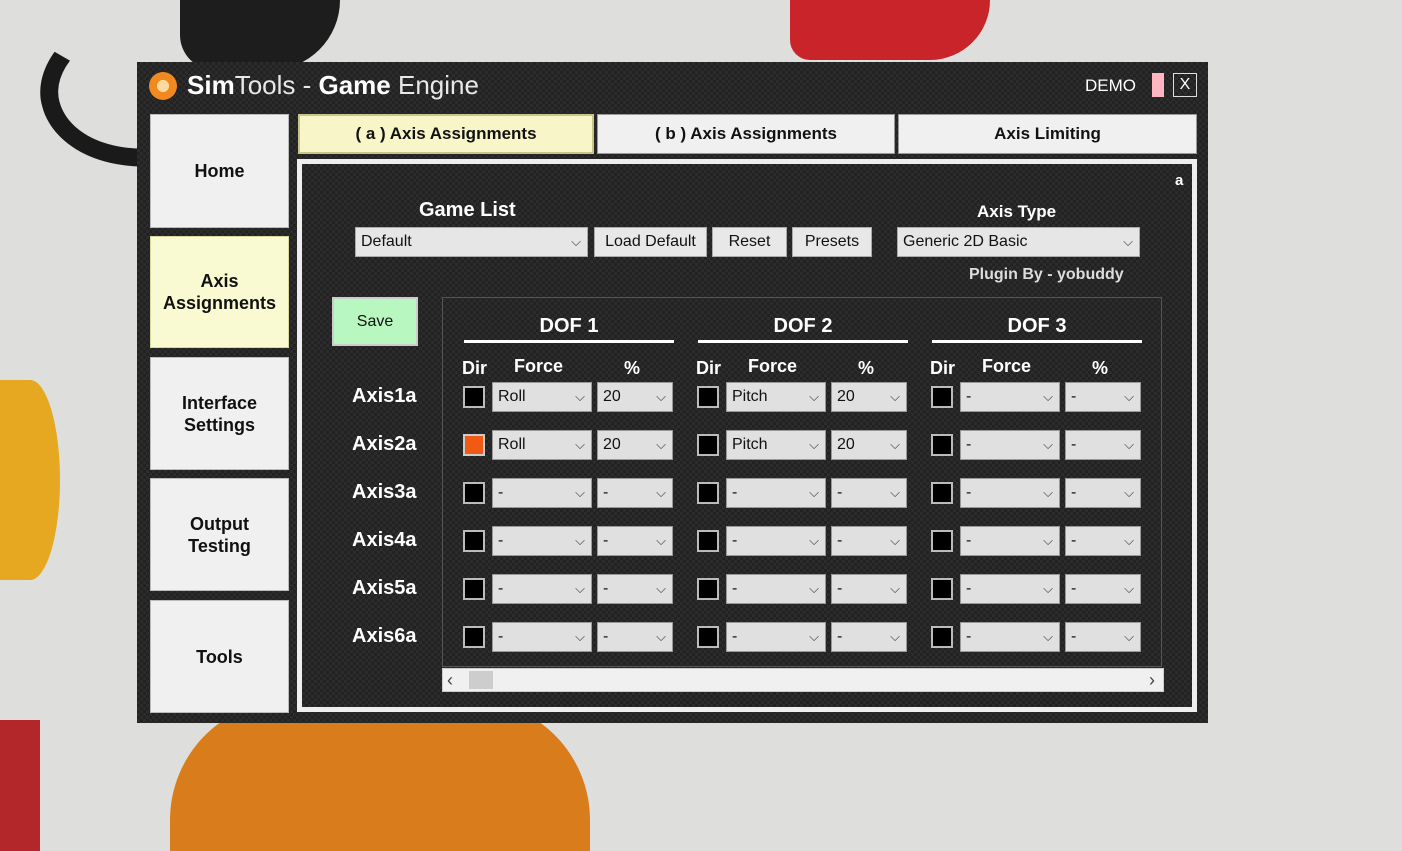  I want to click on scroll-right-icon: ›, so click(1152, 680).